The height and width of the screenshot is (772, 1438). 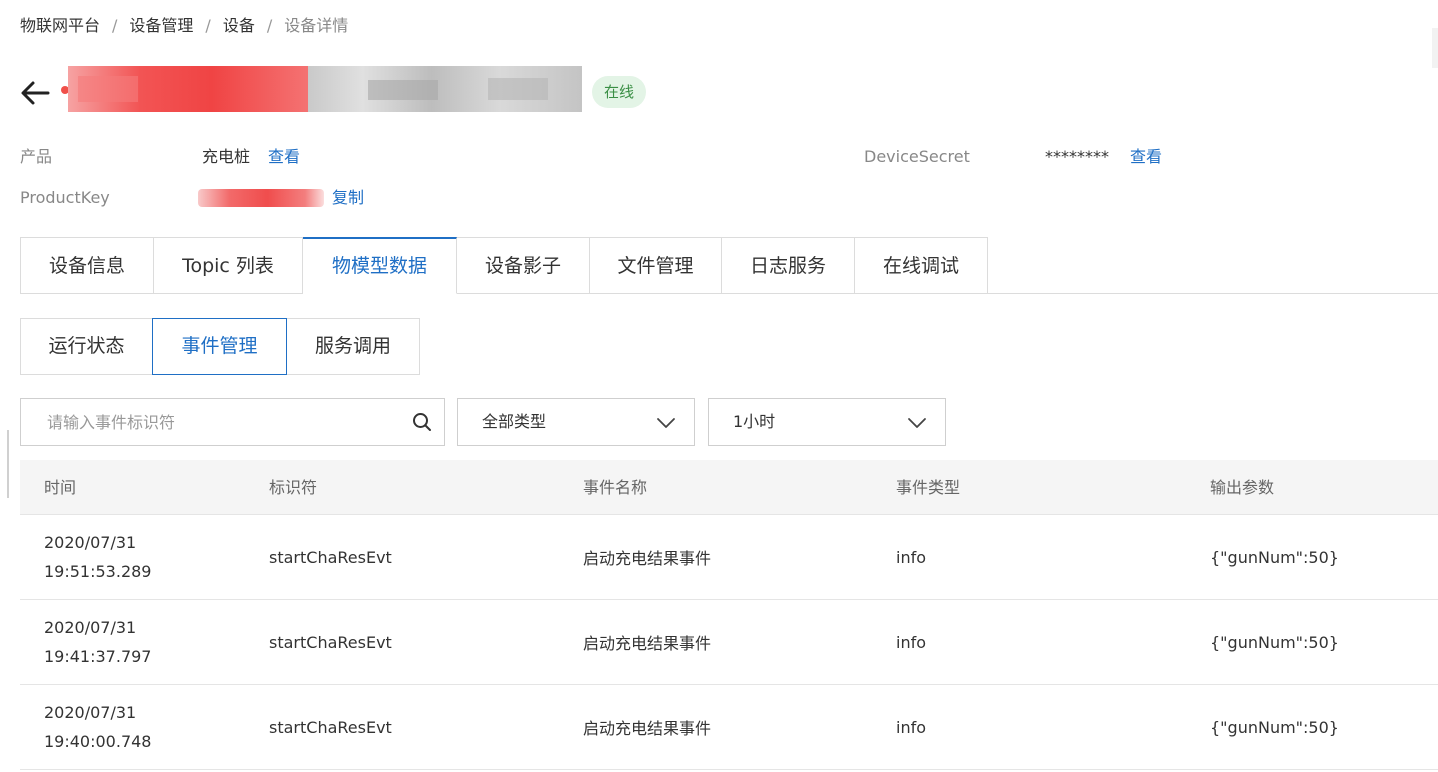 What do you see at coordinates (1146, 157) in the screenshot?
I see `device-secret-view-link: 查看` at bounding box center [1146, 157].